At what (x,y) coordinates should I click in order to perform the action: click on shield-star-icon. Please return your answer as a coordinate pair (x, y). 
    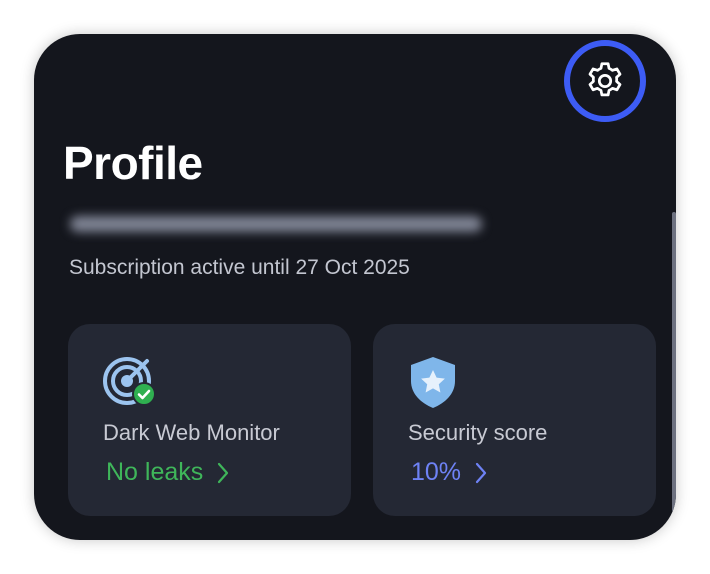
    Looking at the image, I should click on (433, 382).